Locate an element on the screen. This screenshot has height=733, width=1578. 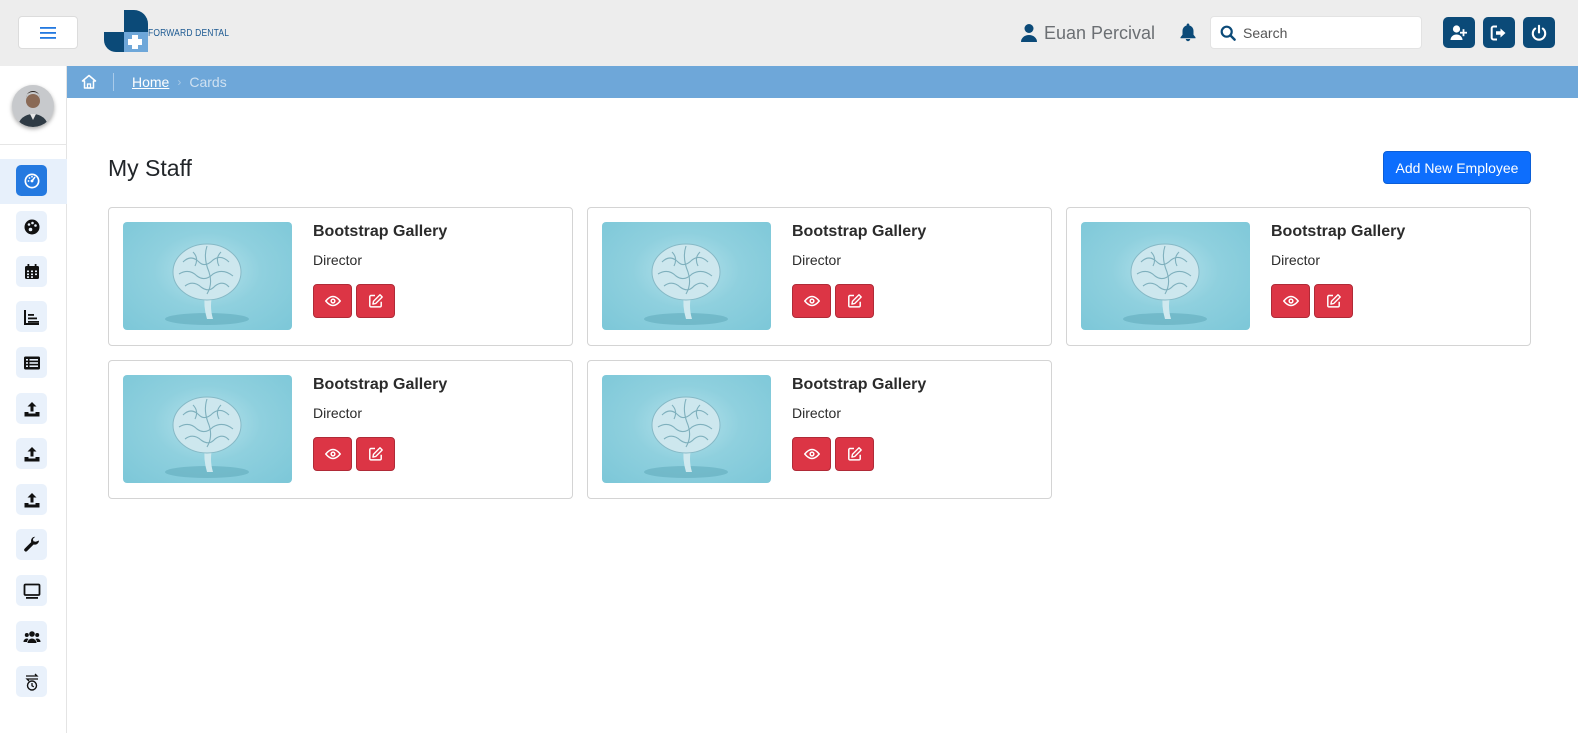
users-icon is located at coordinates (31, 636).